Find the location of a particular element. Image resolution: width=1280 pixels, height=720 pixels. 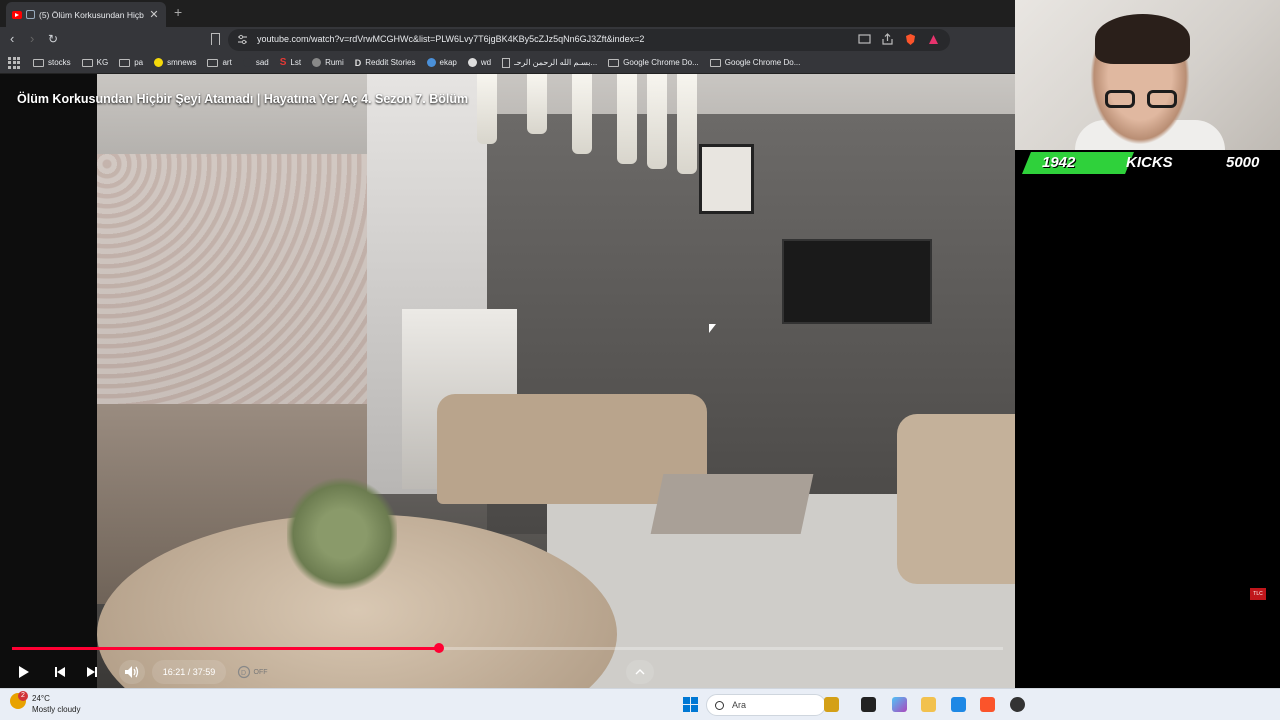

tab-group-icon is located at coordinates (30, 14).